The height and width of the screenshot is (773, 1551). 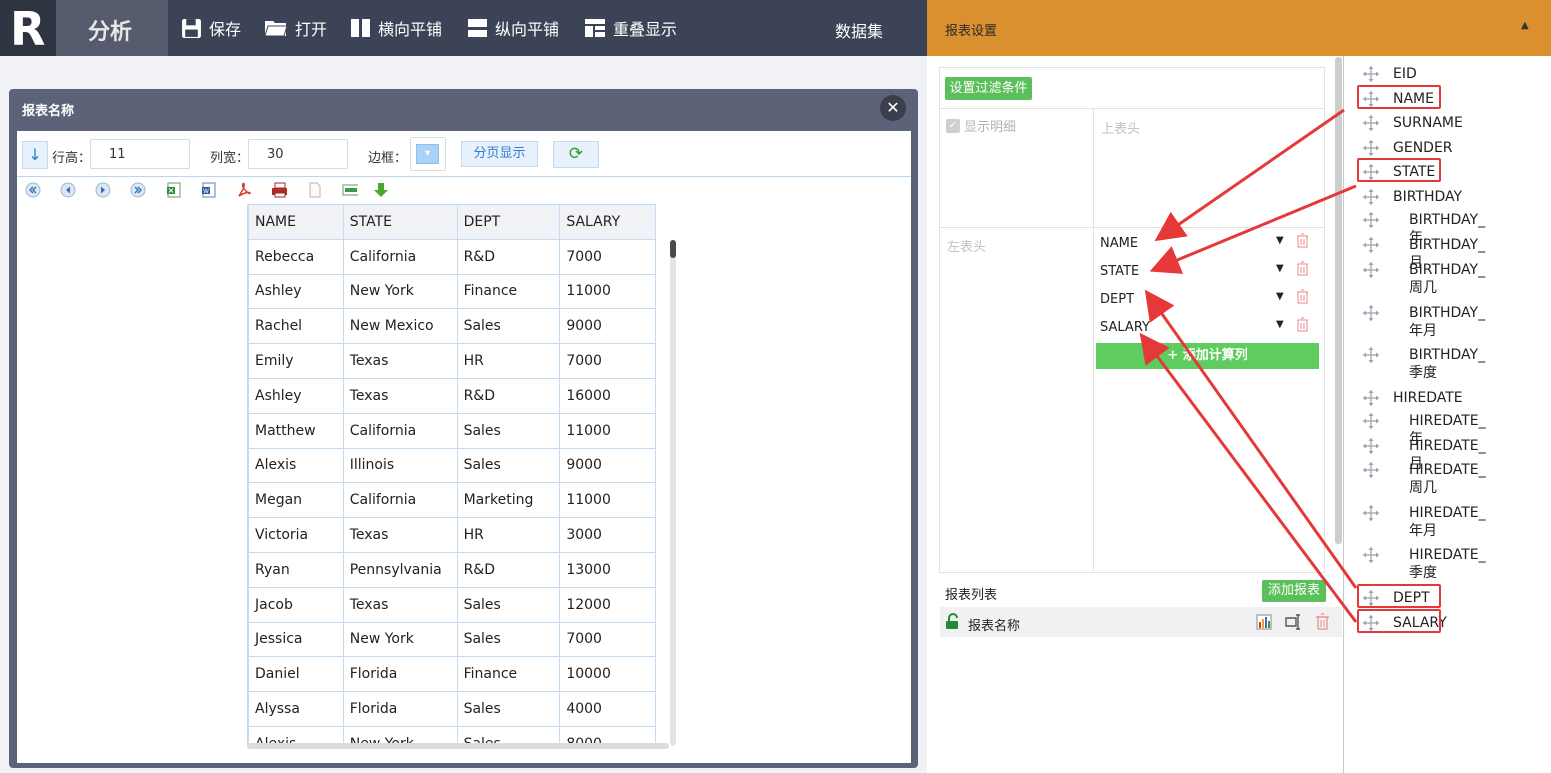 I want to click on table-row: Victoria Texas HR 3000, so click(x=452, y=535).